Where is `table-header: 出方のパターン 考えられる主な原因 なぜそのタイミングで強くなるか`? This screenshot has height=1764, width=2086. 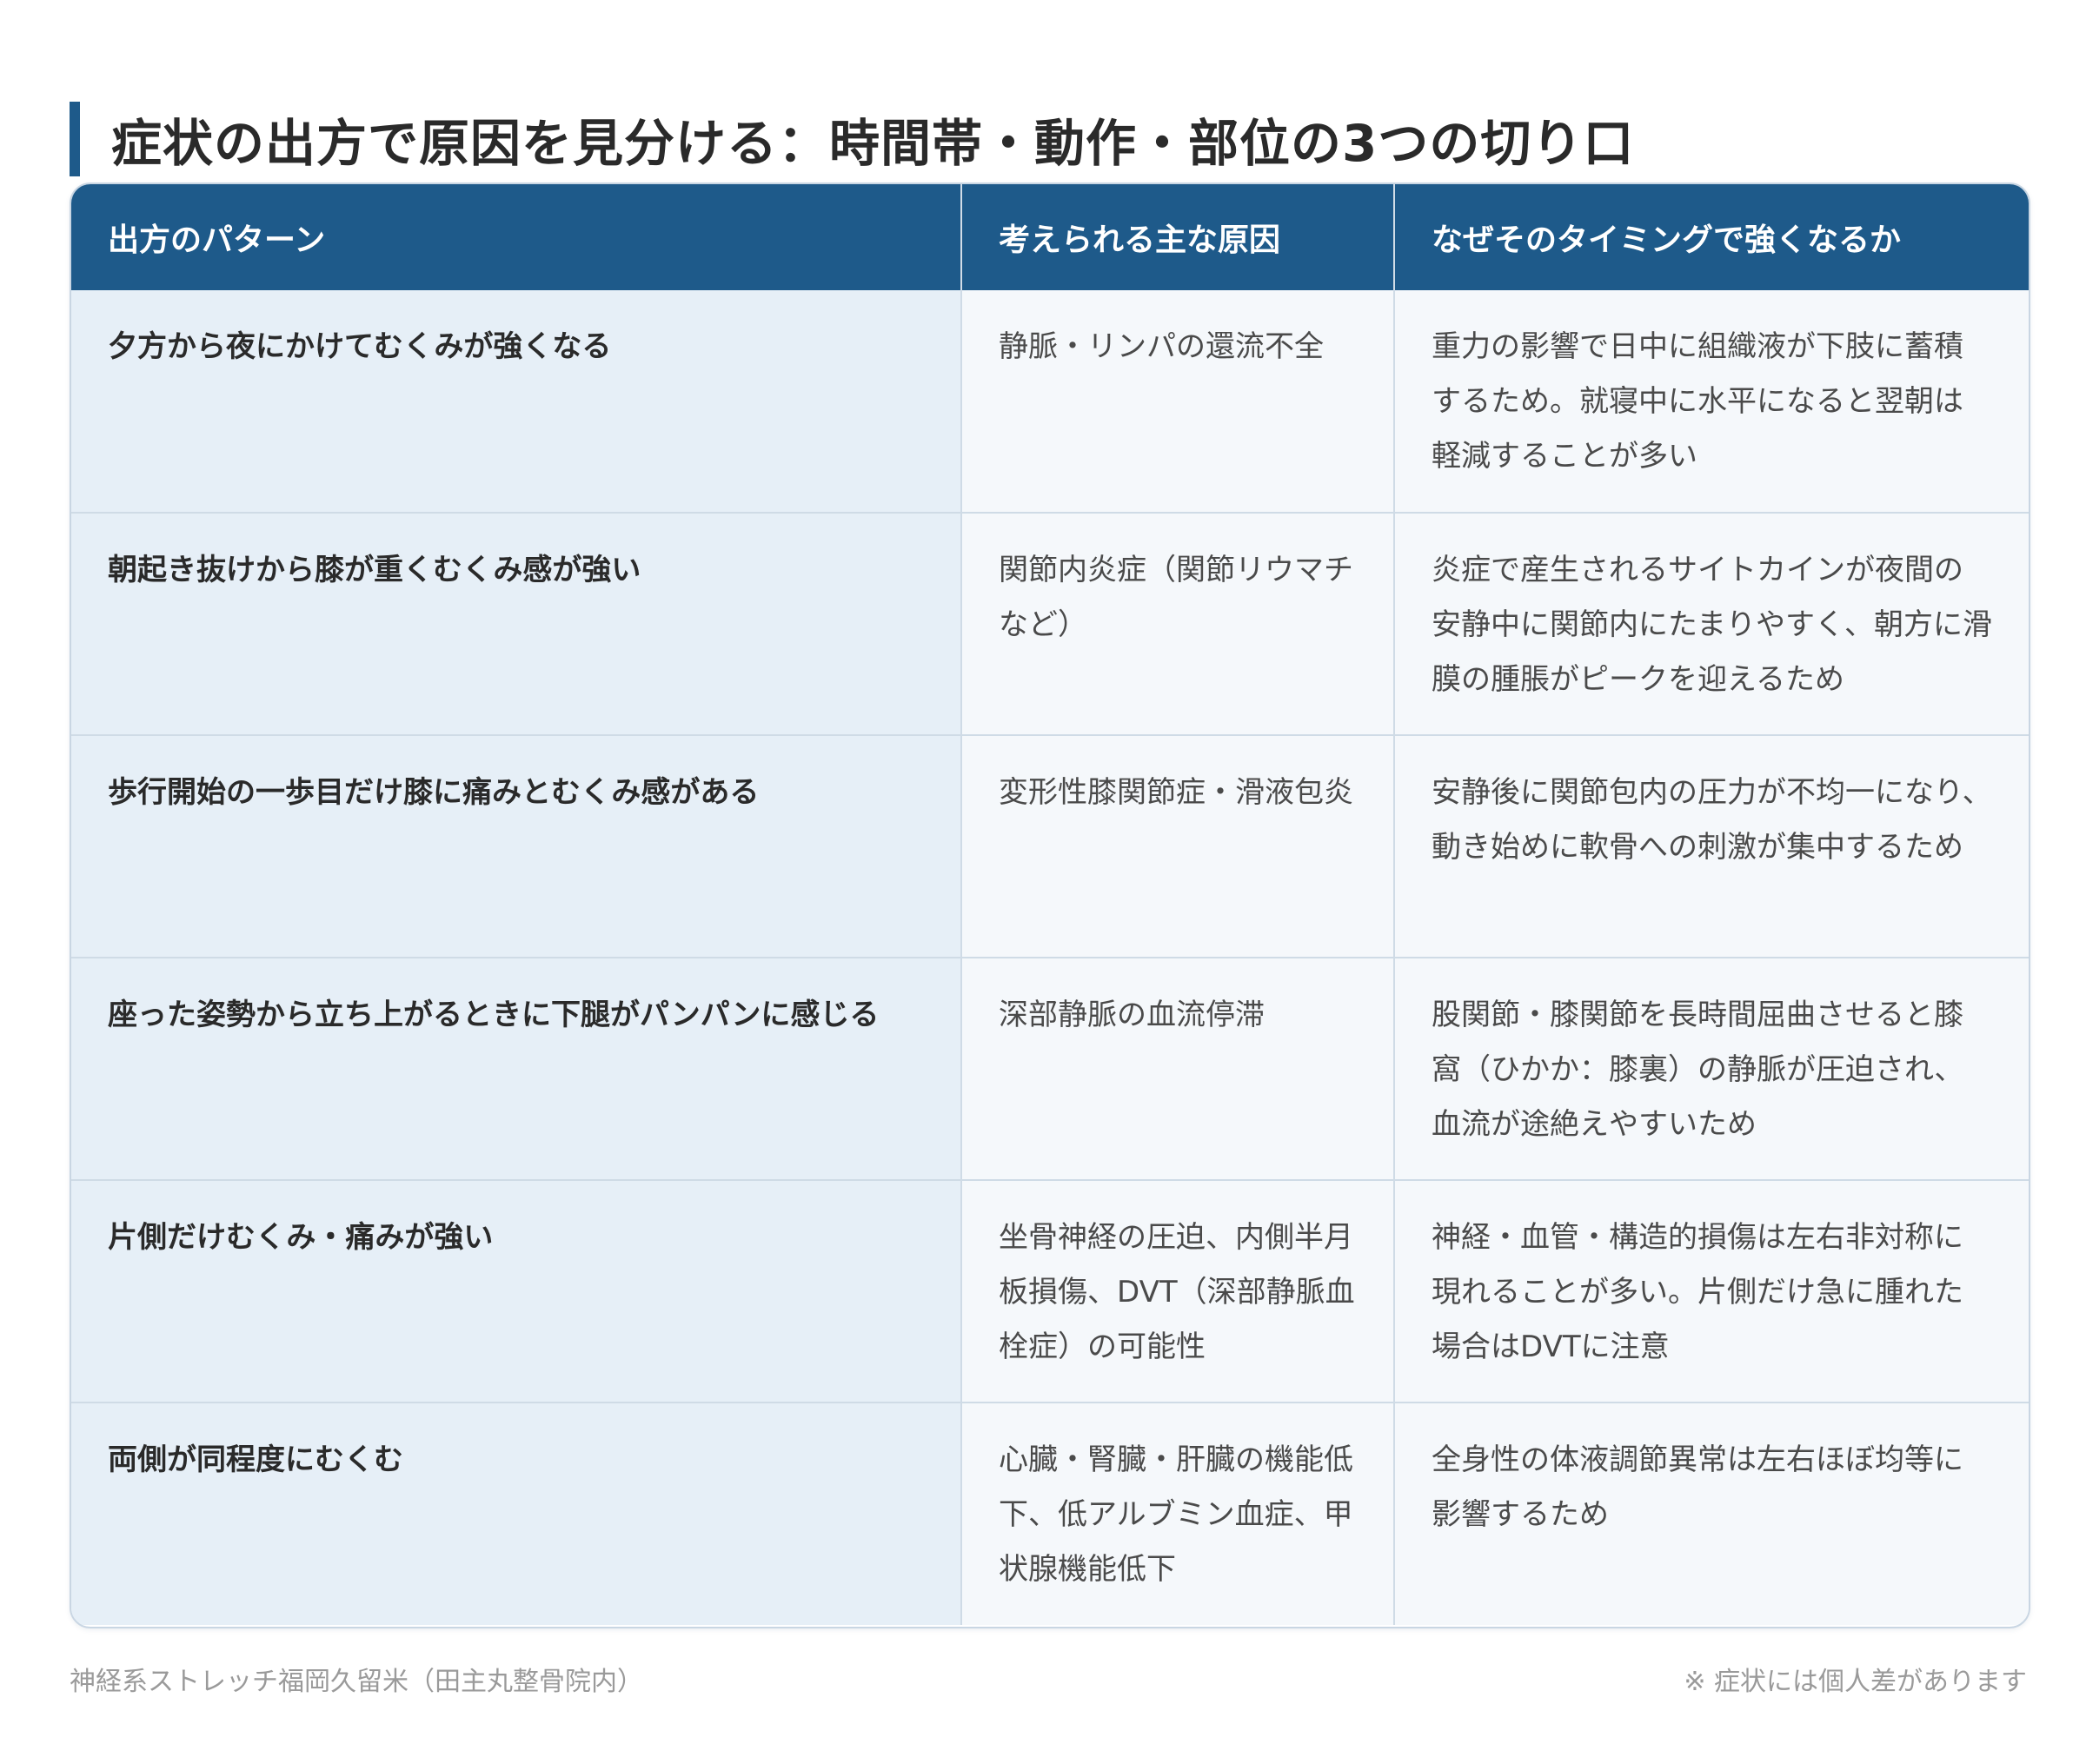 table-header: 出方のパターン 考えられる主な原因 なぜそのタイミングで強くなるか is located at coordinates (1050, 237).